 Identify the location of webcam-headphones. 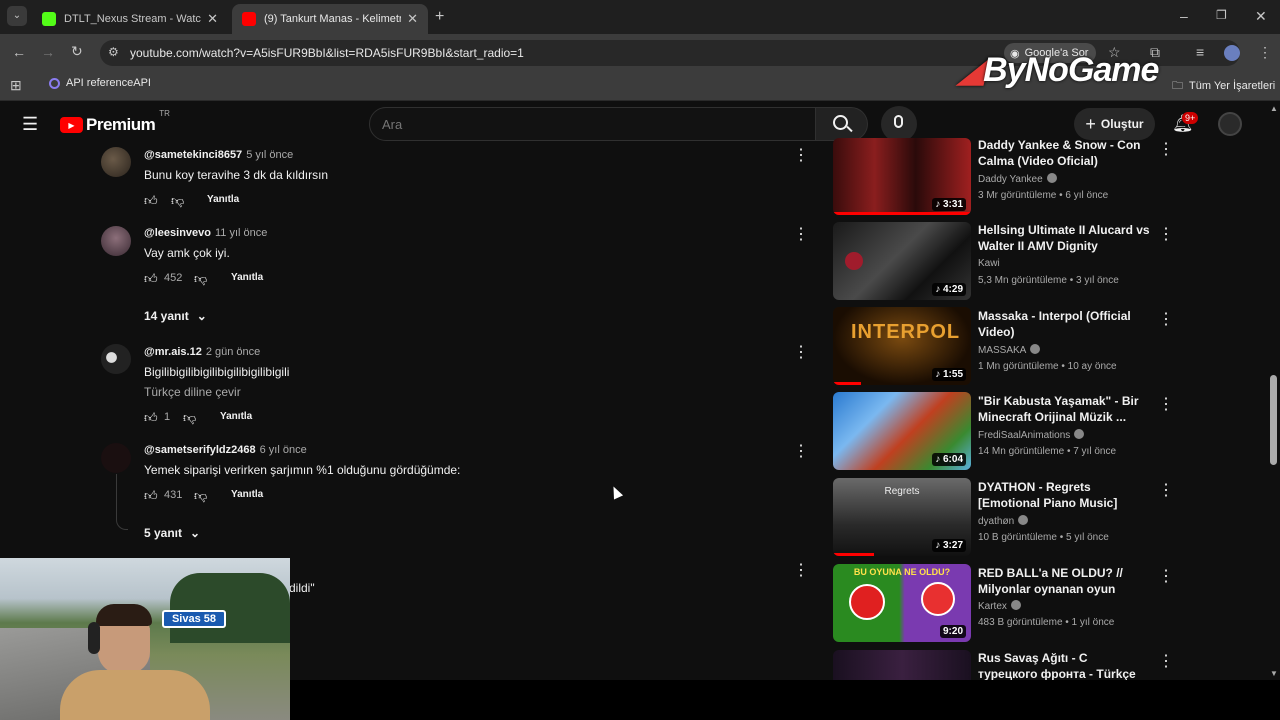
(94, 638).